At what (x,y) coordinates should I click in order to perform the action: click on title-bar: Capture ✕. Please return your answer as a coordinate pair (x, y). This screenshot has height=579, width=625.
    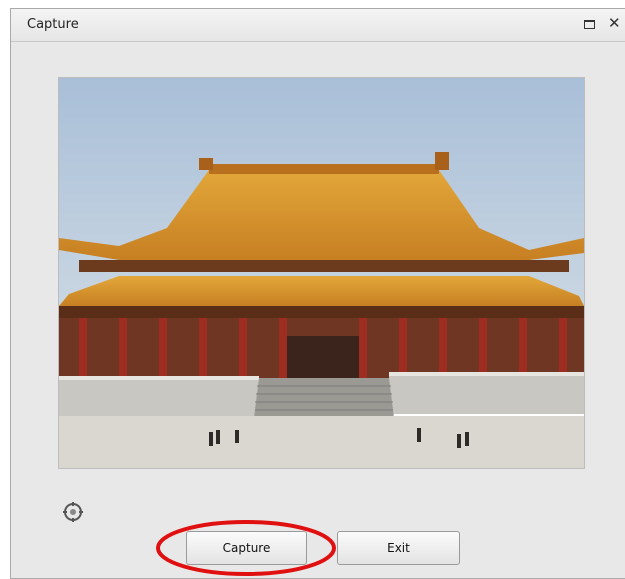
    Looking at the image, I should click on (318, 25).